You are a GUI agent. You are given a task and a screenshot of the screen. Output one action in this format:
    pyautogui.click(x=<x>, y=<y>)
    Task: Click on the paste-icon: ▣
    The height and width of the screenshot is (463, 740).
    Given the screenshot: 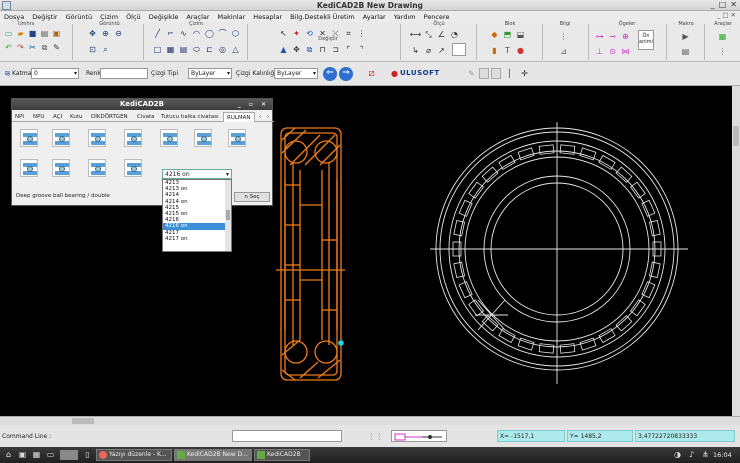 What is the action you would take?
    pyautogui.click(x=56, y=33)
    